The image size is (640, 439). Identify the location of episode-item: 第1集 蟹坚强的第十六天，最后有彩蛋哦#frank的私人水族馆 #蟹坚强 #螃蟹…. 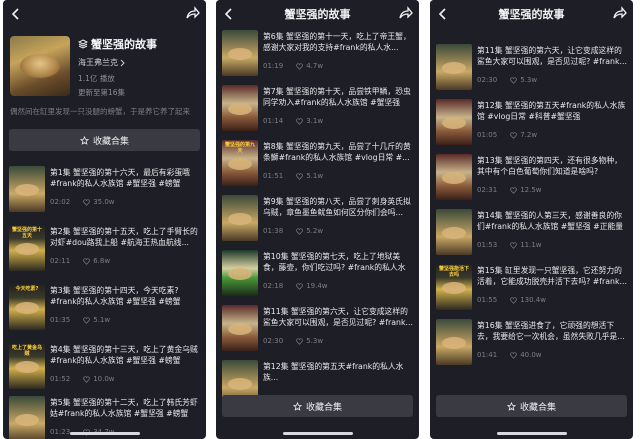
(104, 192).